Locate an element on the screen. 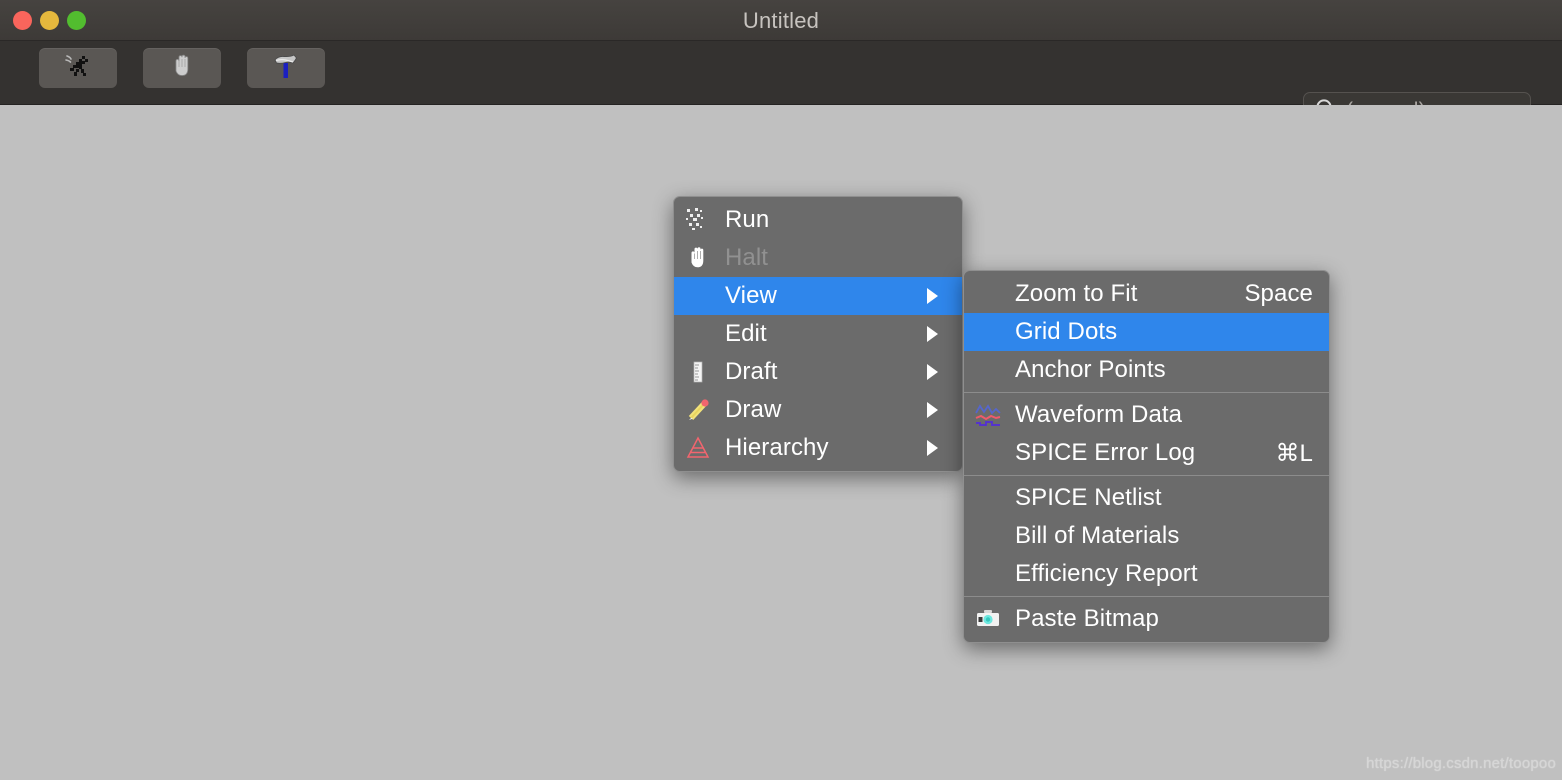  menu-item-label: Grid Dots is located at coordinates (1066, 331).